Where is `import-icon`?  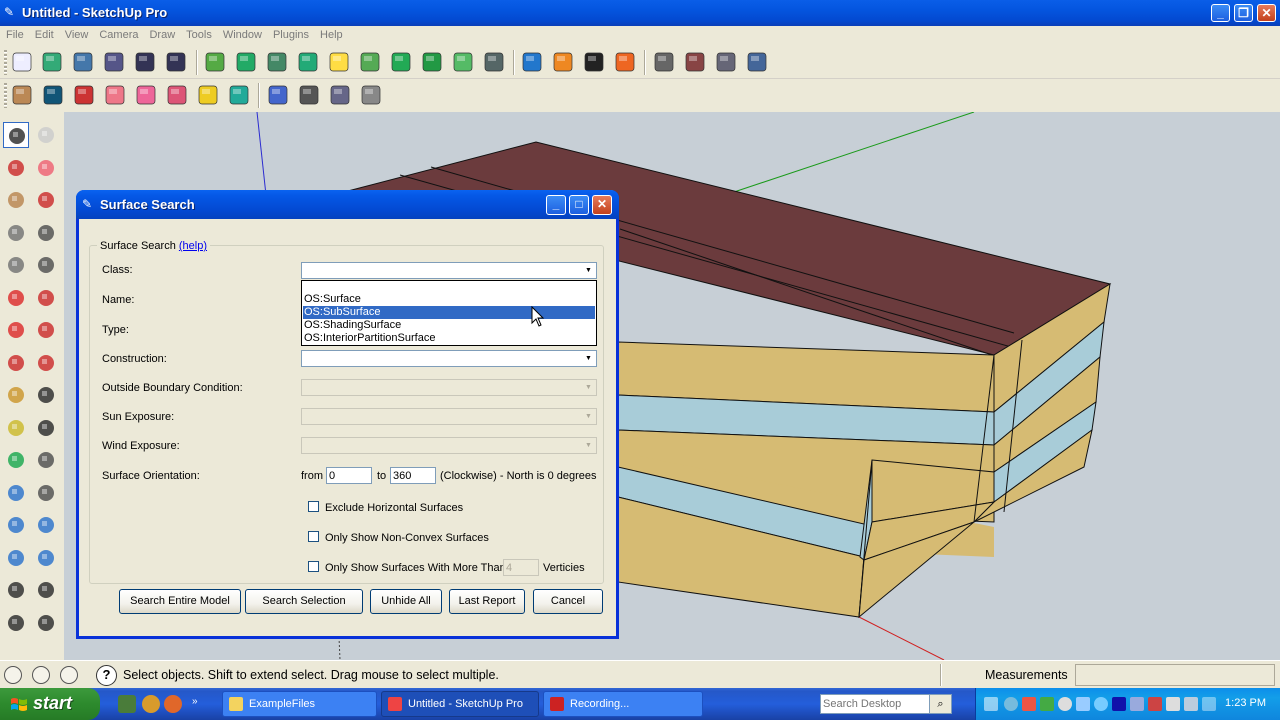 import-icon is located at coordinates (52, 62).